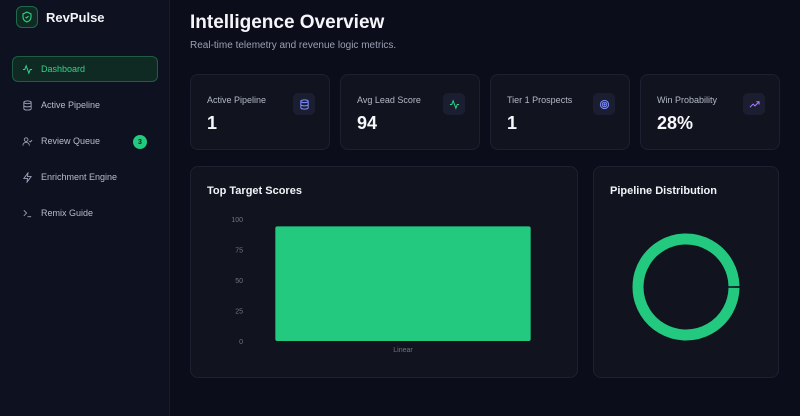  What do you see at coordinates (403, 283) in the screenshot?
I see `bar` at bounding box center [403, 283].